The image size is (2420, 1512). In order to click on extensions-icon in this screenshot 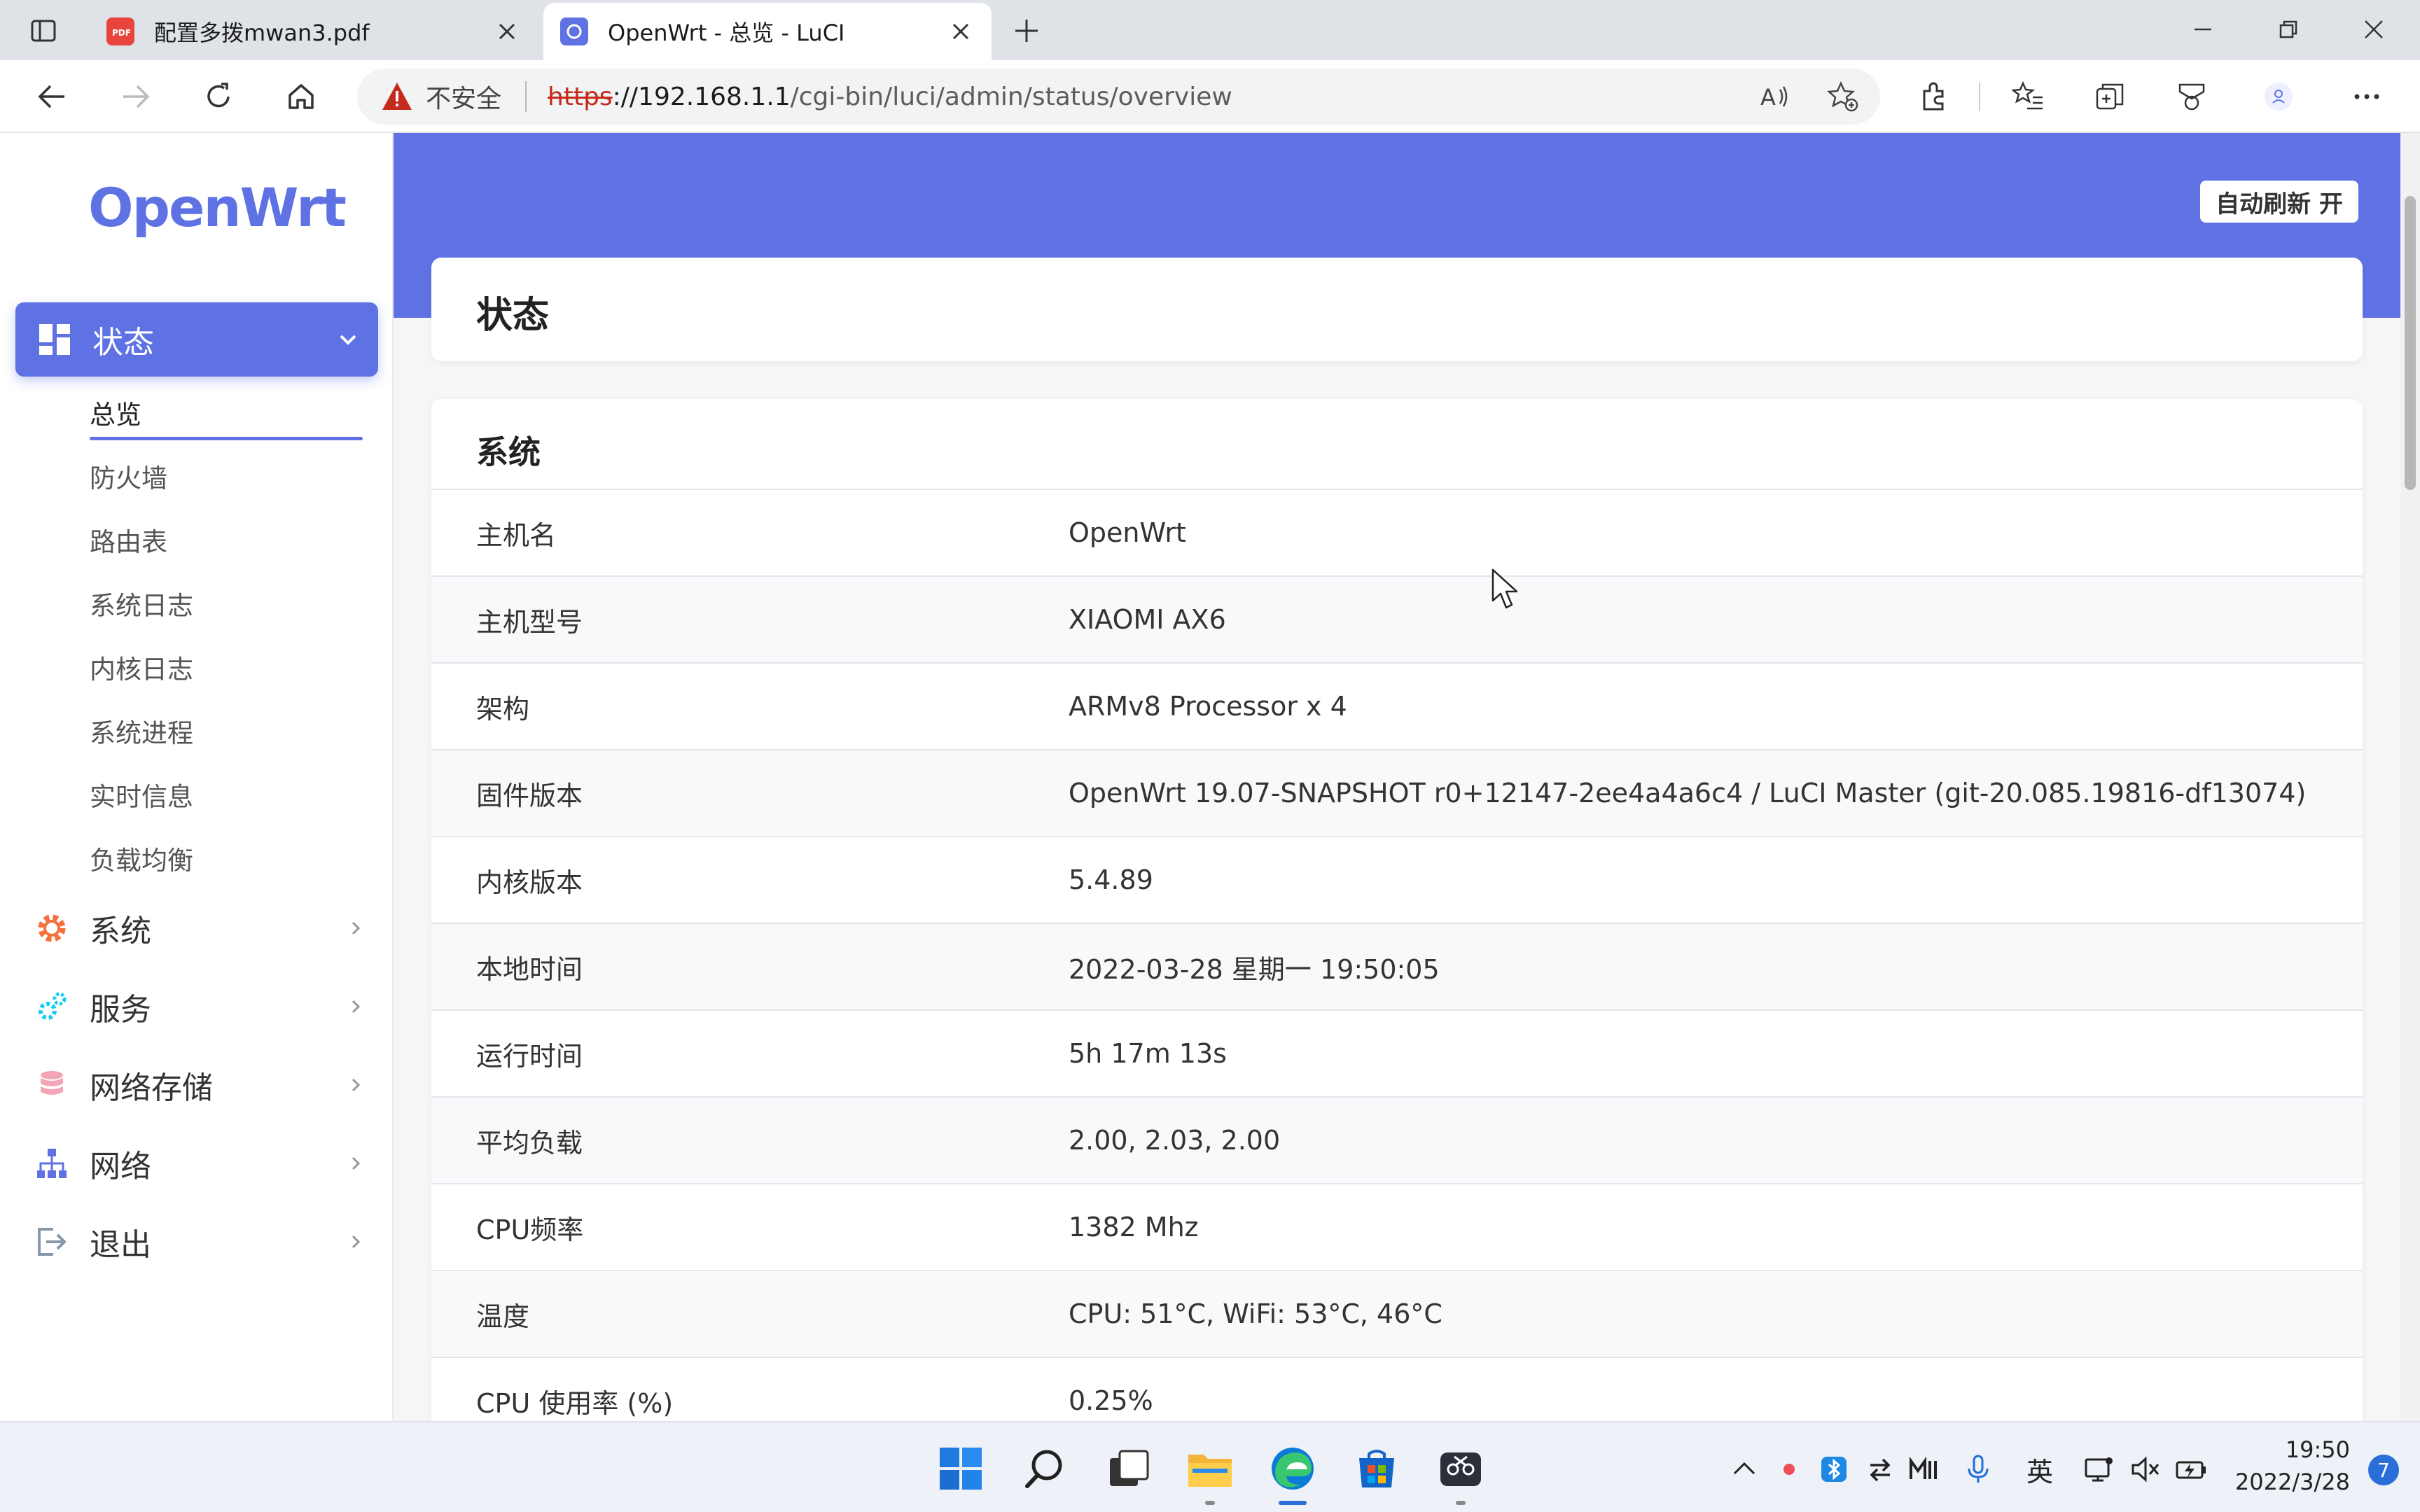, I will do `click(1934, 97)`.